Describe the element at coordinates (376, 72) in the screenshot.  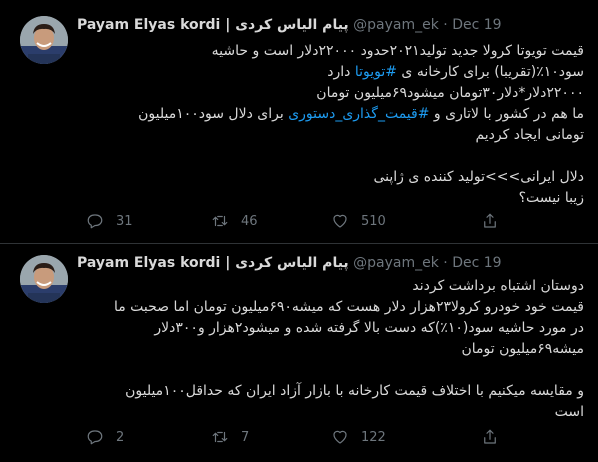
I see `hashtag-link: #تویوتا` at that location.